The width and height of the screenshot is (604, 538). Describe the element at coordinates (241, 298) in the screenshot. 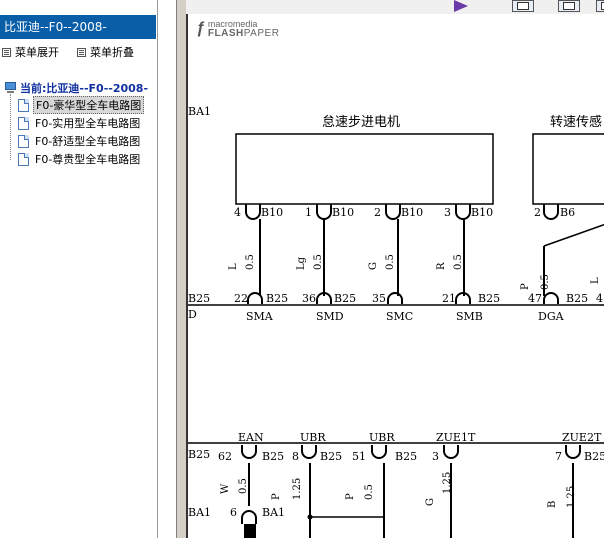

I see `svg-text: 22` at that location.